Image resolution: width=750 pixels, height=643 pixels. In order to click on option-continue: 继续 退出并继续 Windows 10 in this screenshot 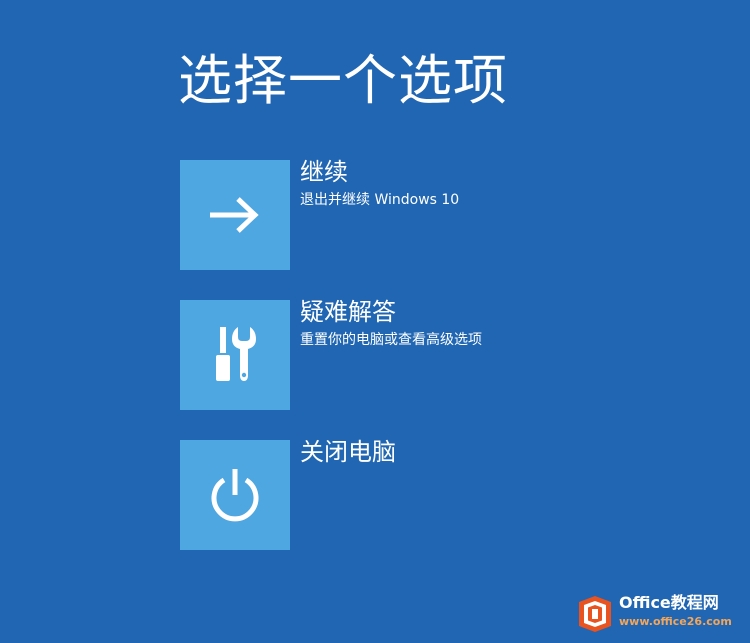, I will do `click(360, 214)`.